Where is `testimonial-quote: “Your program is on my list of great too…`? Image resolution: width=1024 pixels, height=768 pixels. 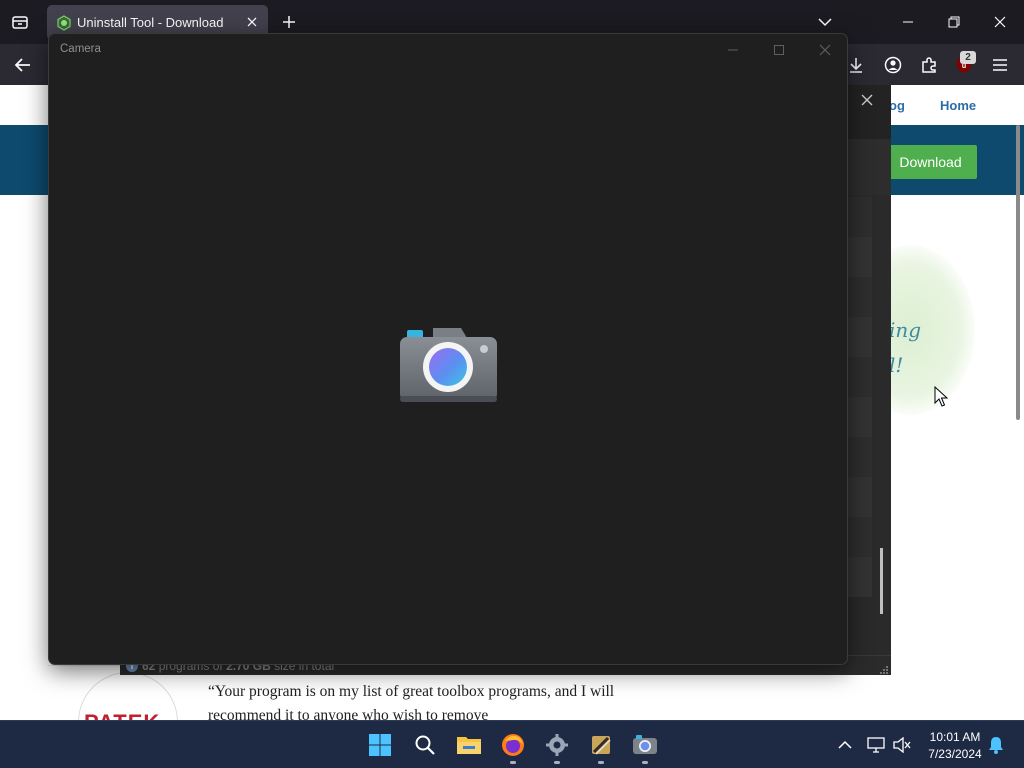 testimonial-quote: “Your program is on my list of great too… is located at coordinates (411, 701).